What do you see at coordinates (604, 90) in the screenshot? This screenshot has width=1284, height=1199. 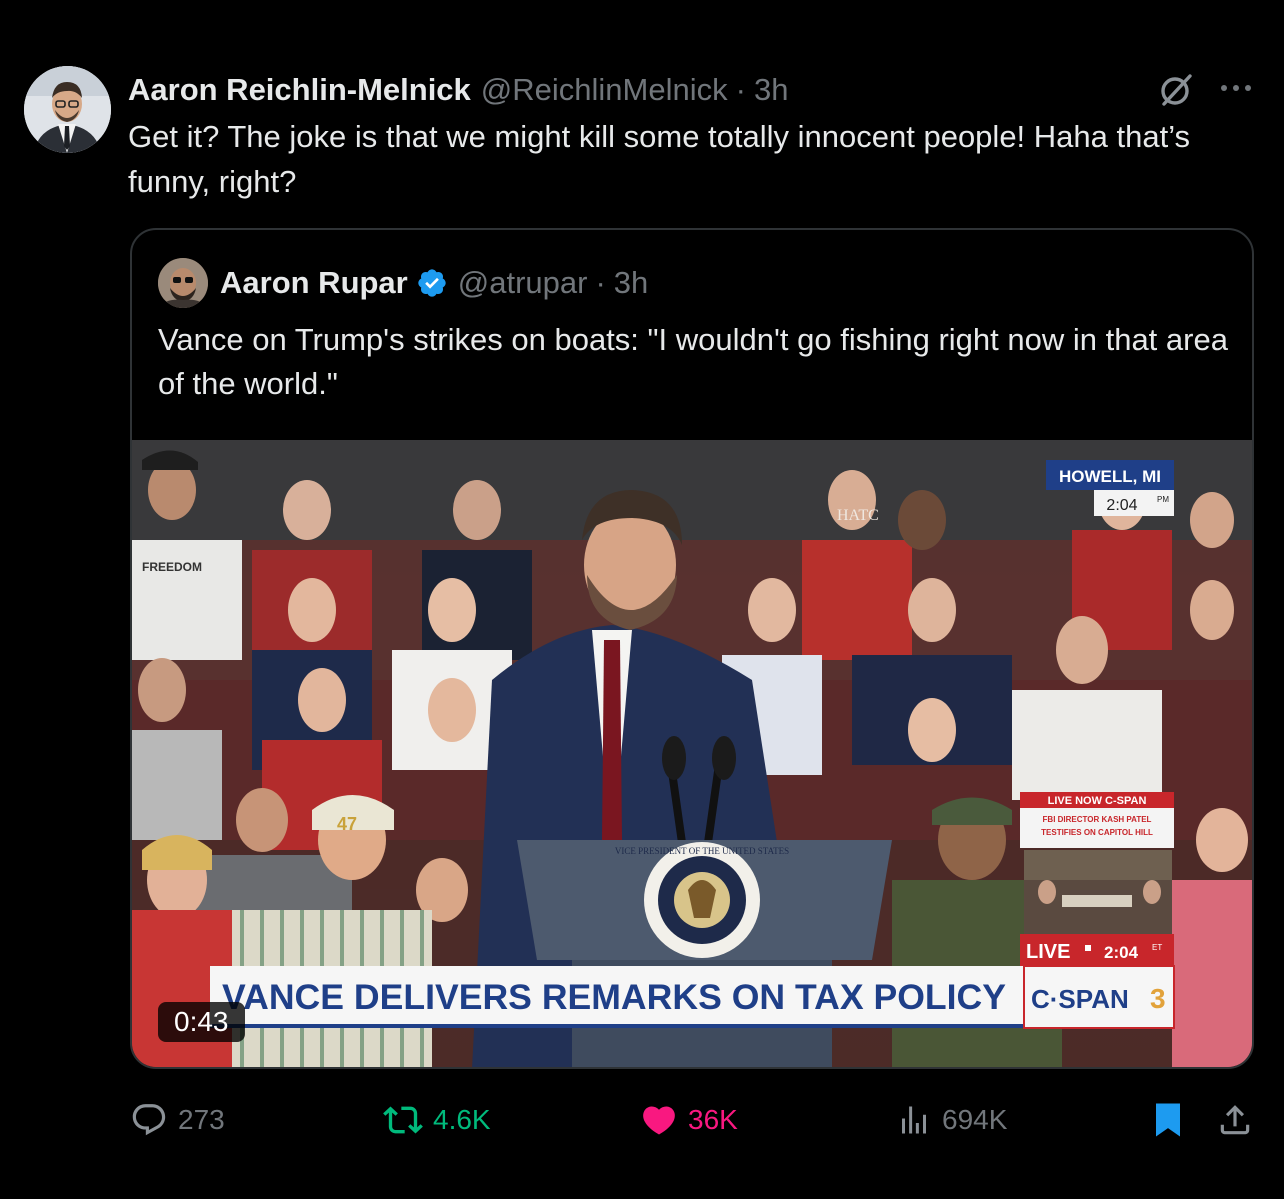 I see `author-handle: @ReichlinMelnick` at bounding box center [604, 90].